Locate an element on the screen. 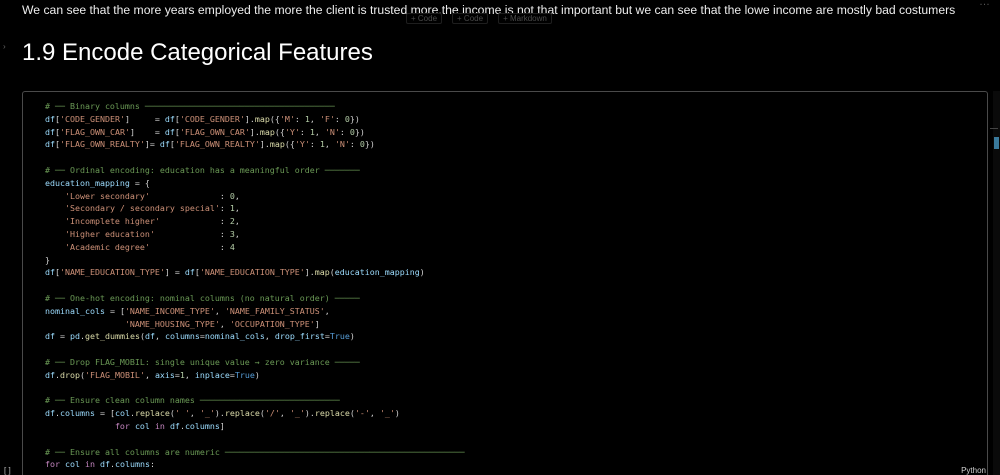  cell-language-label: Python is located at coordinates (973, 470).